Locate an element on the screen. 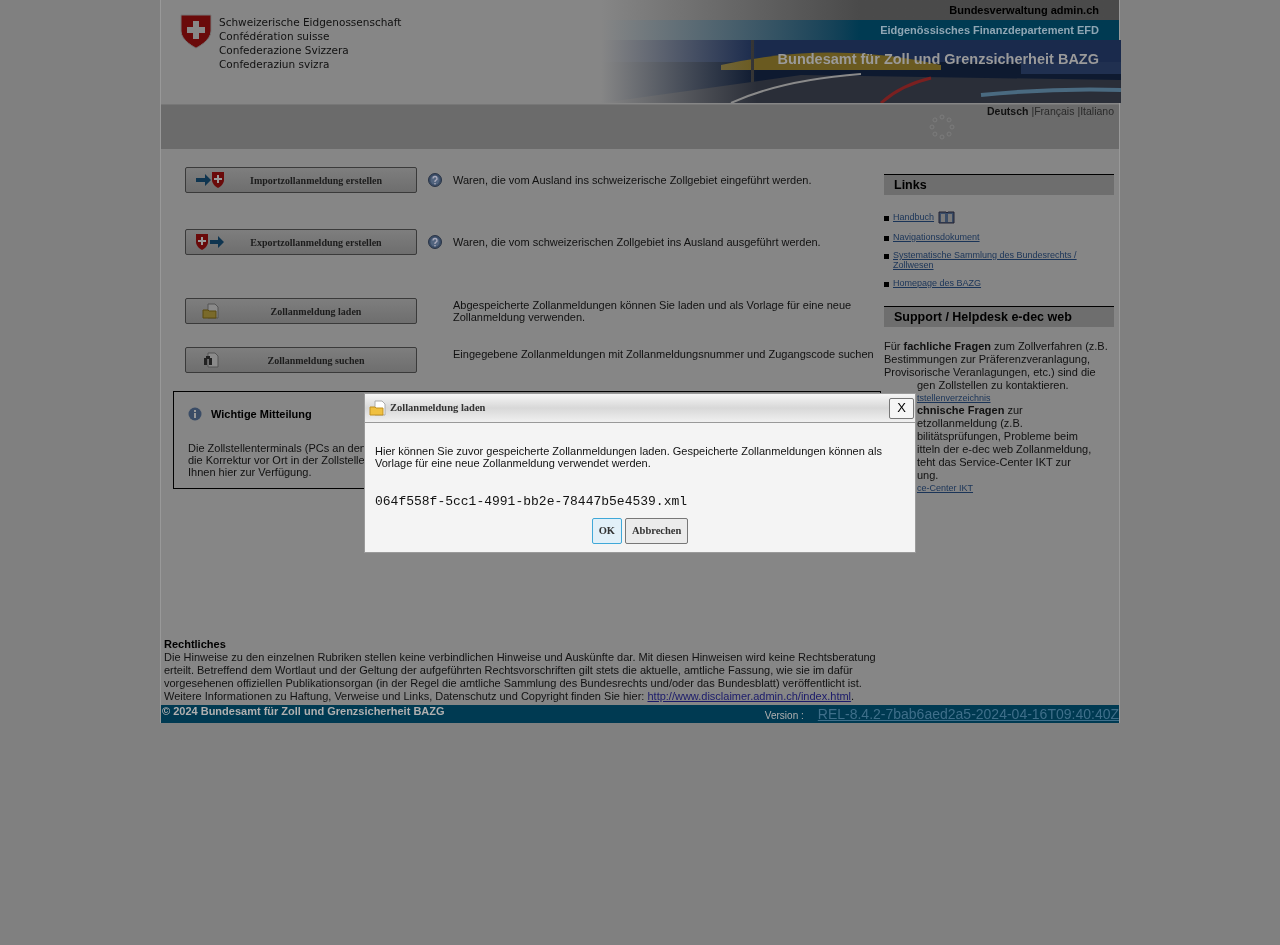 This screenshot has width=1280, height=945. dialog-message: Hier können Sie zuvor gespeicherte Zollanmeldungen laden. Gespeicherte Zollanmeldungen können als Vorlage für eine neue Zollanmeldung verwendet werden. is located at coordinates (629, 457).